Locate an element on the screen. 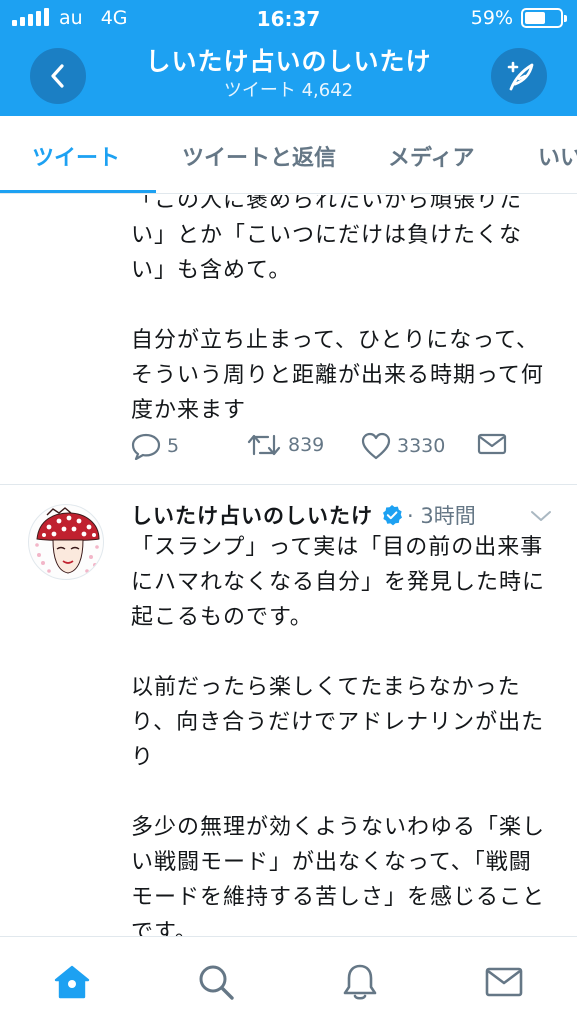 The height and width of the screenshot is (1024, 577). dm-share-button is located at coordinates (492, 444).